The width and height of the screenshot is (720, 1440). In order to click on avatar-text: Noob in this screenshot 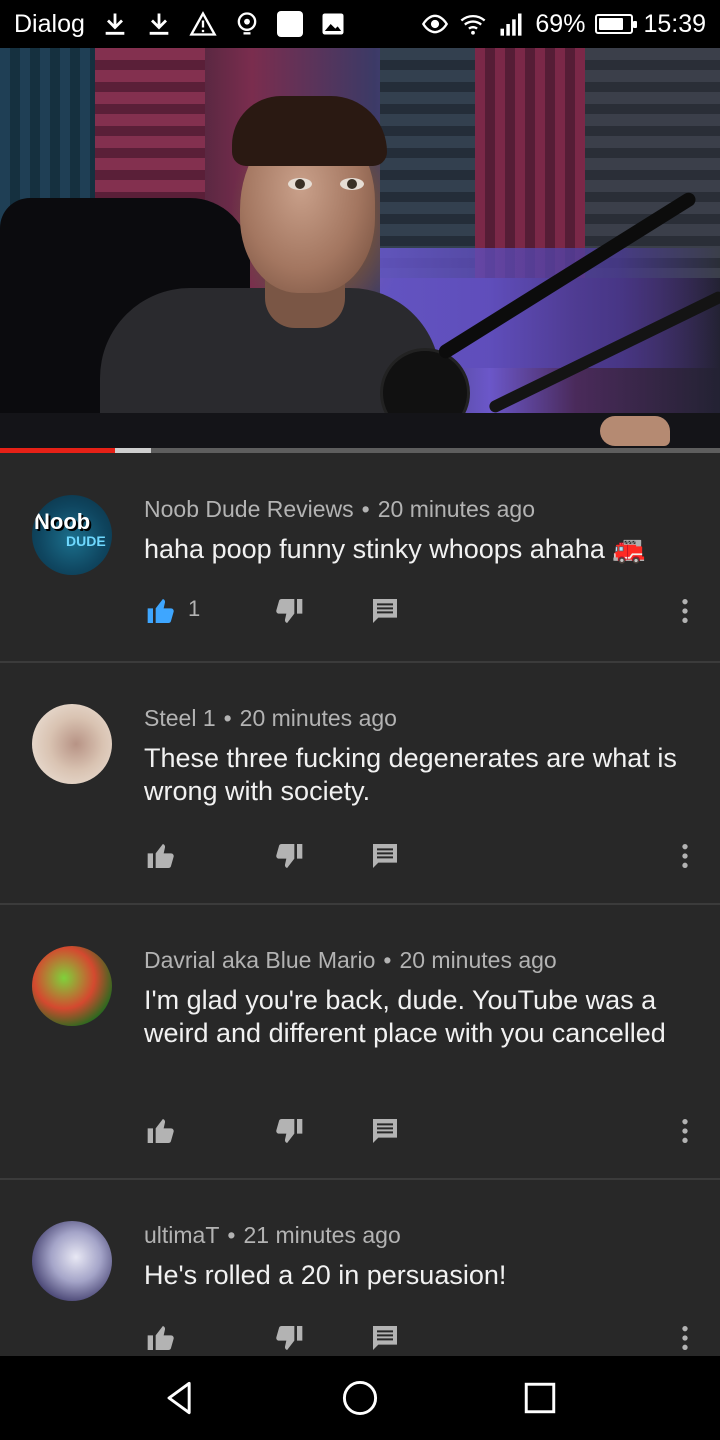, I will do `click(62, 521)`.